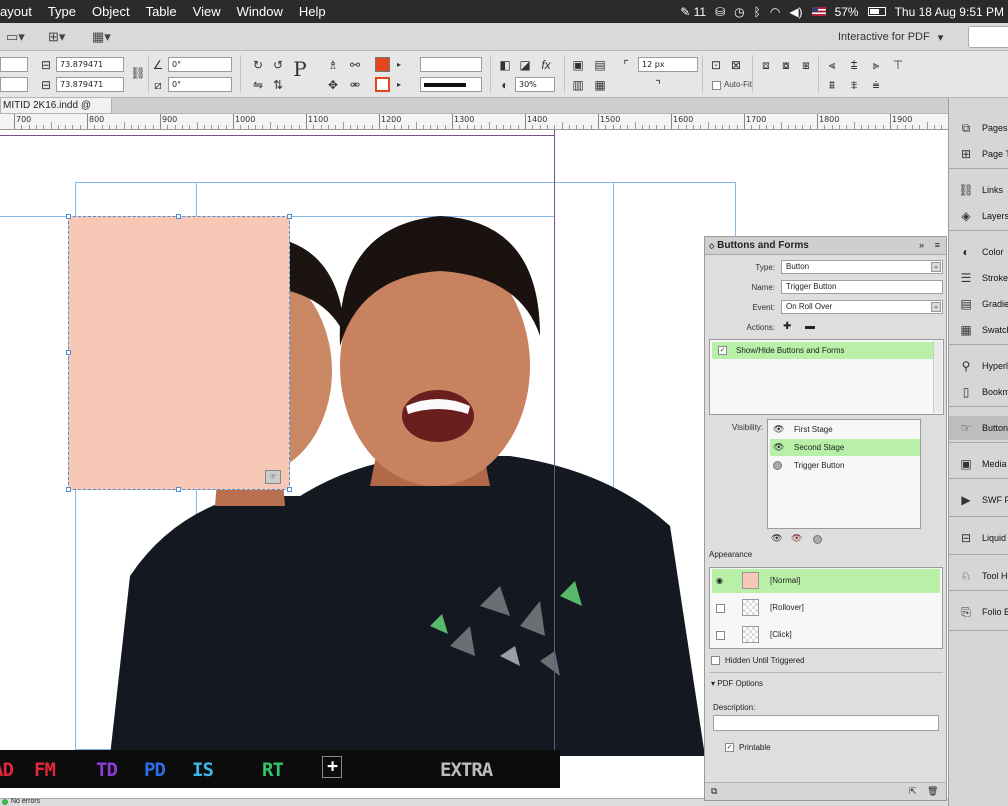 This screenshot has width=1008, height=806. What do you see at coordinates (716, 85) in the screenshot?
I see `auto-fit-checkbox` at bounding box center [716, 85].